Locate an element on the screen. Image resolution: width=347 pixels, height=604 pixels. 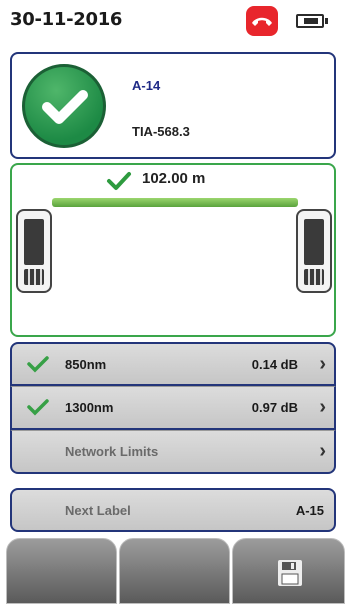
wavelength-label: 850nm is located at coordinates (86, 364).